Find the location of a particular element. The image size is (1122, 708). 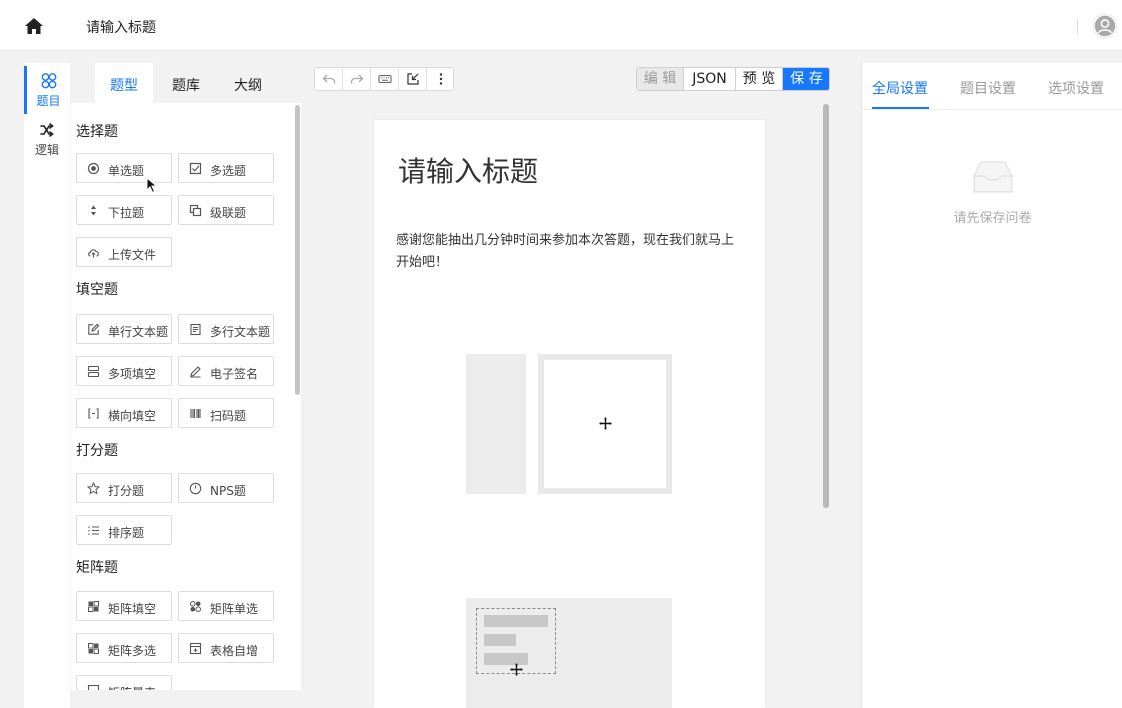

keyboard-icon is located at coordinates (385, 79).